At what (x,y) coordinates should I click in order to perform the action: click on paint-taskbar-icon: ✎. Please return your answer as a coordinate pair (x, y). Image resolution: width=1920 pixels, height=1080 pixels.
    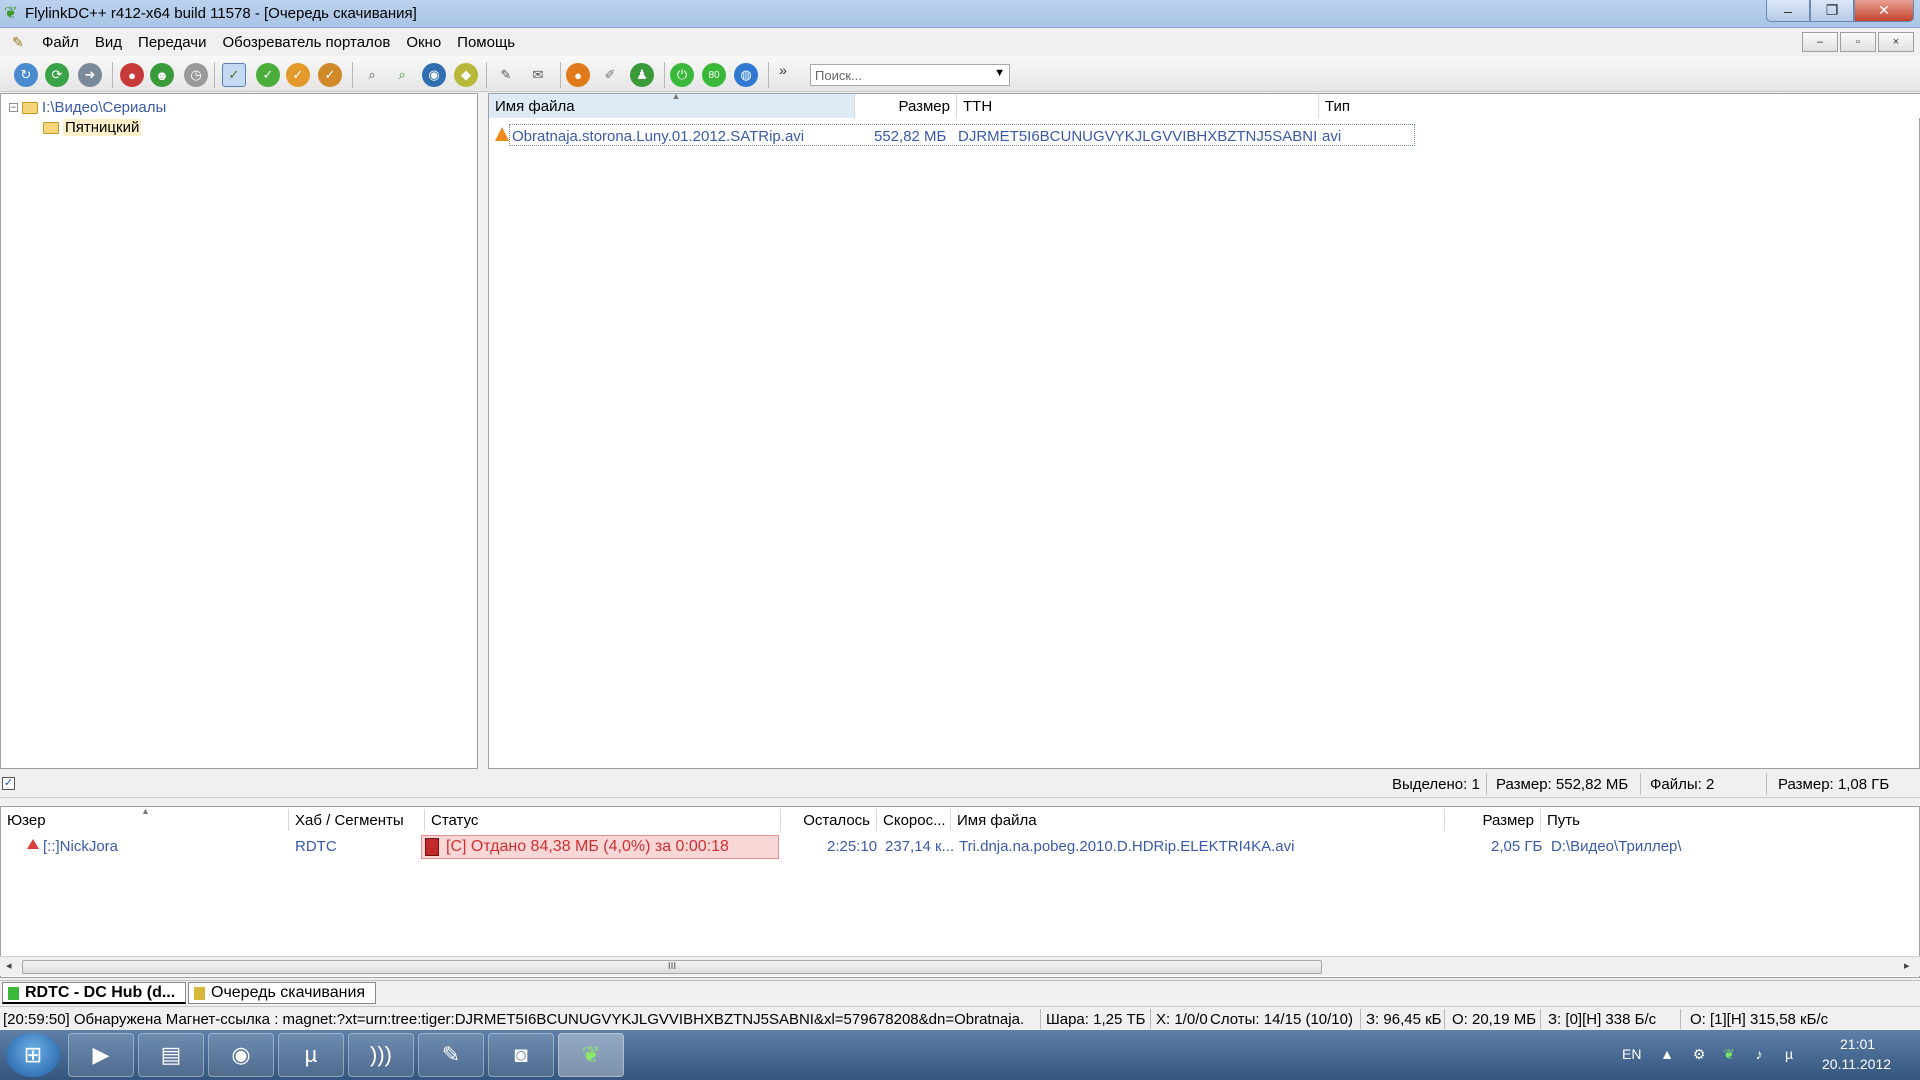
    Looking at the image, I should click on (451, 1055).